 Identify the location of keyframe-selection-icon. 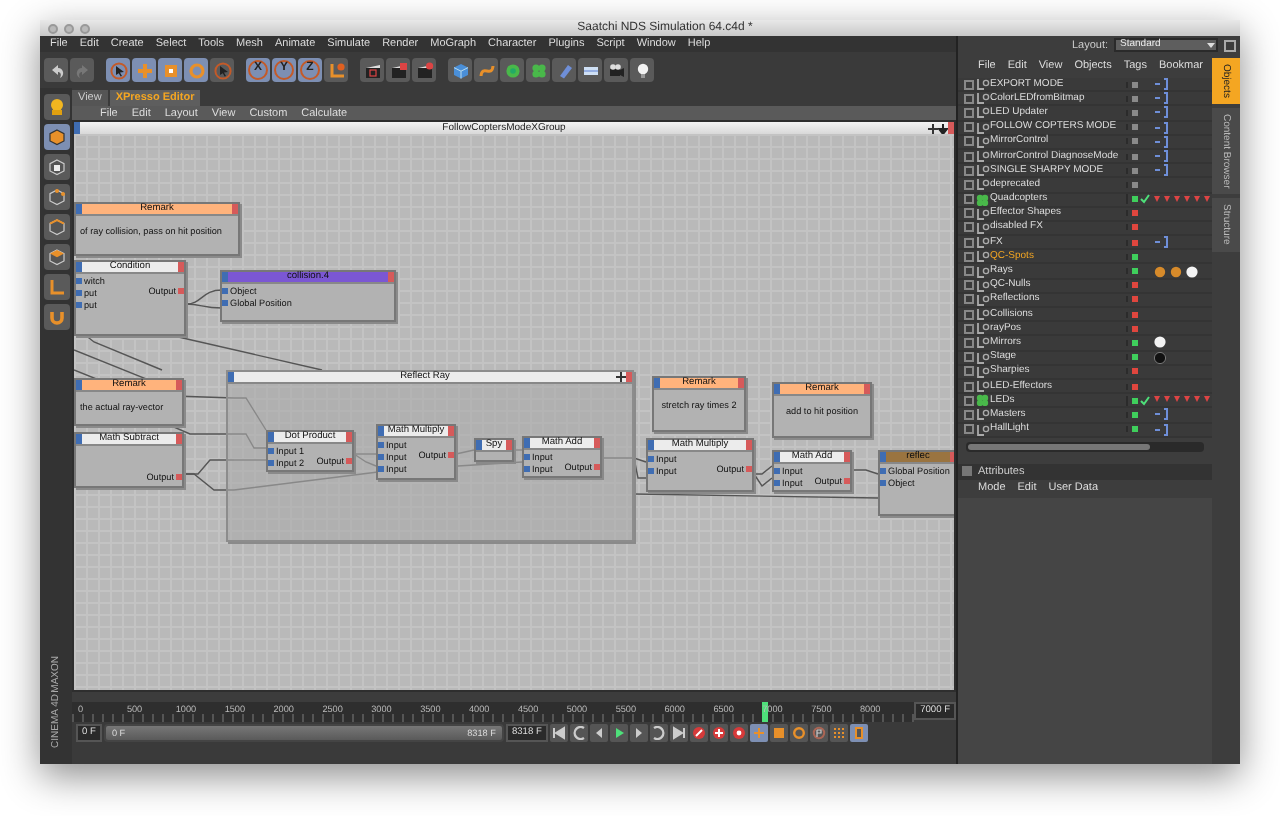
(738, 733).